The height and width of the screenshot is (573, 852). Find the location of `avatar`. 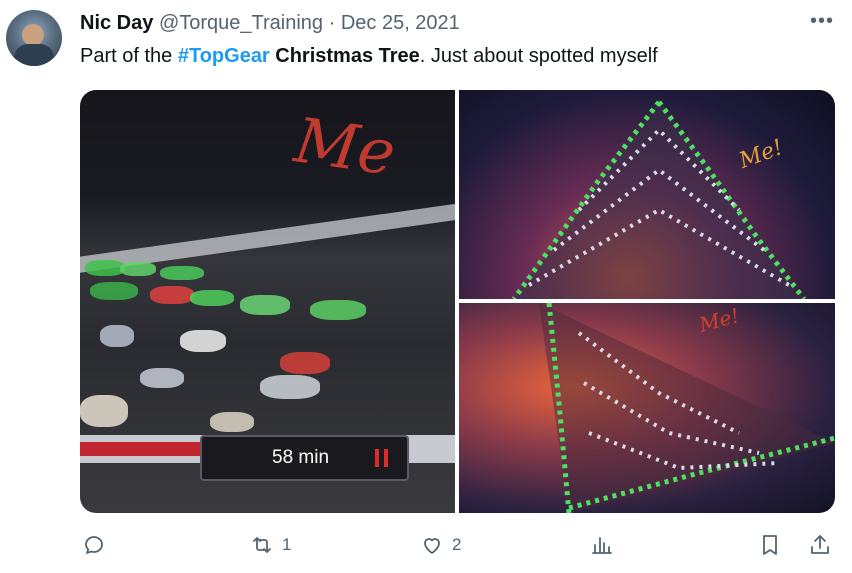

avatar is located at coordinates (34, 38).